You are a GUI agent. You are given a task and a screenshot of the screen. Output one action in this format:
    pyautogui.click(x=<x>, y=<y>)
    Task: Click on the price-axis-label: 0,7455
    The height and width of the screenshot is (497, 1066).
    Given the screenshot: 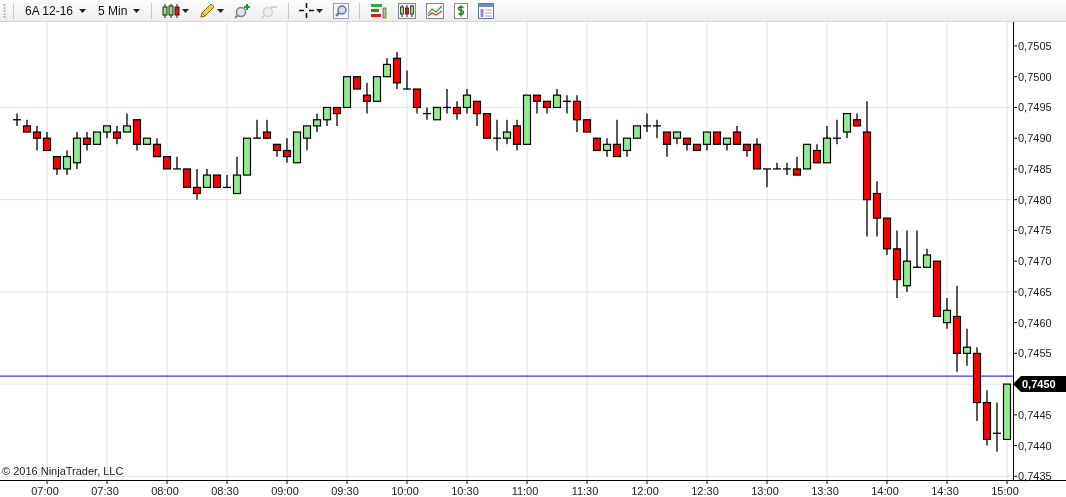 What is the action you would take?
    pyautogui.click(x=1035, y=353)
    